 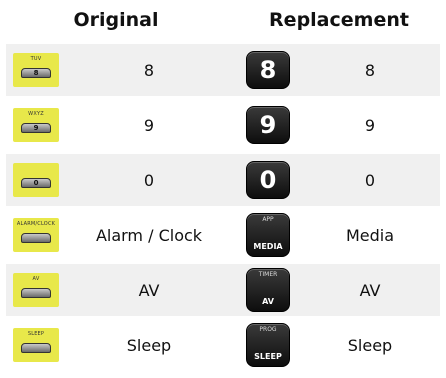 What do you see at coordinates (36, 290) in the screenshot?
I see `original-button-icon: AV` at bounding box center [36, 290].